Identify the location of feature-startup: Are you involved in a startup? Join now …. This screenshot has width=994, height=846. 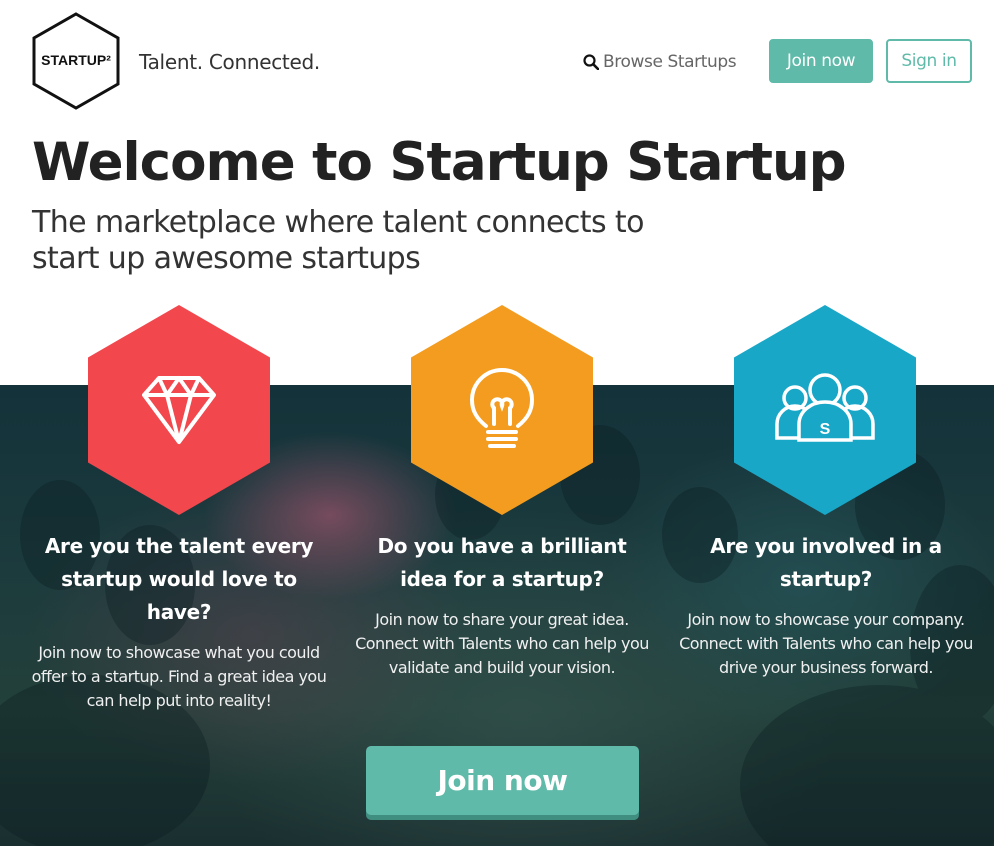
(826, 605).